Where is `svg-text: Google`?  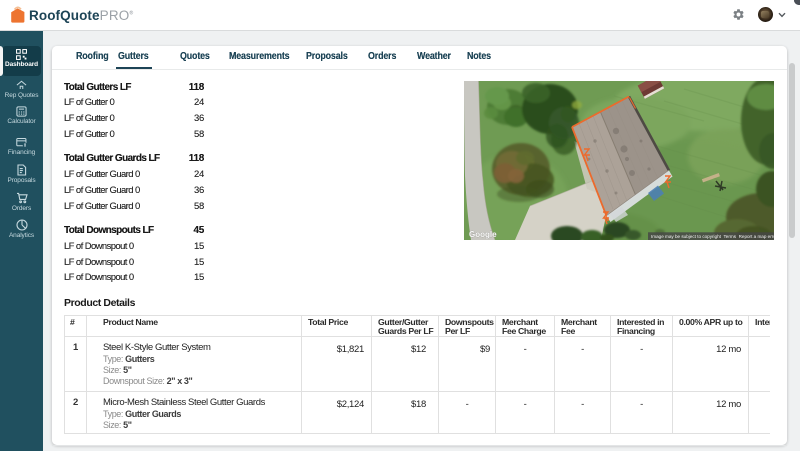
svg-text: Google is located at coordinates (483, 234).